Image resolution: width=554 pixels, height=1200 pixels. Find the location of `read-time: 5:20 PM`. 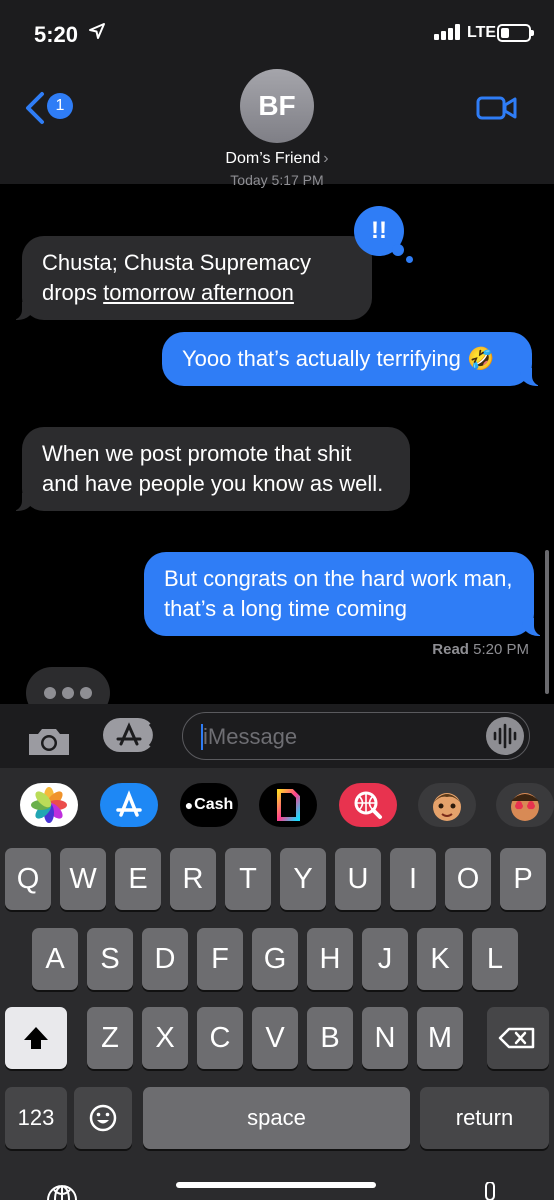

read-time: 5:20 PM is located at coordinates (501, 649).